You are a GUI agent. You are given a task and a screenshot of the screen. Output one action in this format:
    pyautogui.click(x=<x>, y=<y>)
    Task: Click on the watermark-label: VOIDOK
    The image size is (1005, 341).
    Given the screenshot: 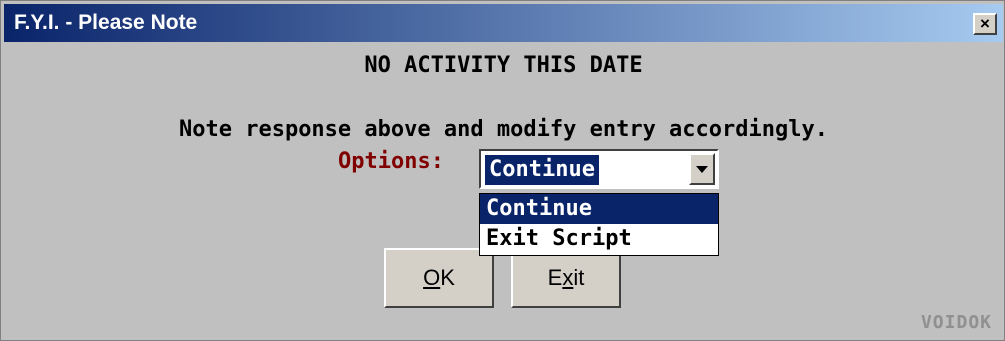 What is the action you would take?
    pyautogui.click(x=956, y=322)
    